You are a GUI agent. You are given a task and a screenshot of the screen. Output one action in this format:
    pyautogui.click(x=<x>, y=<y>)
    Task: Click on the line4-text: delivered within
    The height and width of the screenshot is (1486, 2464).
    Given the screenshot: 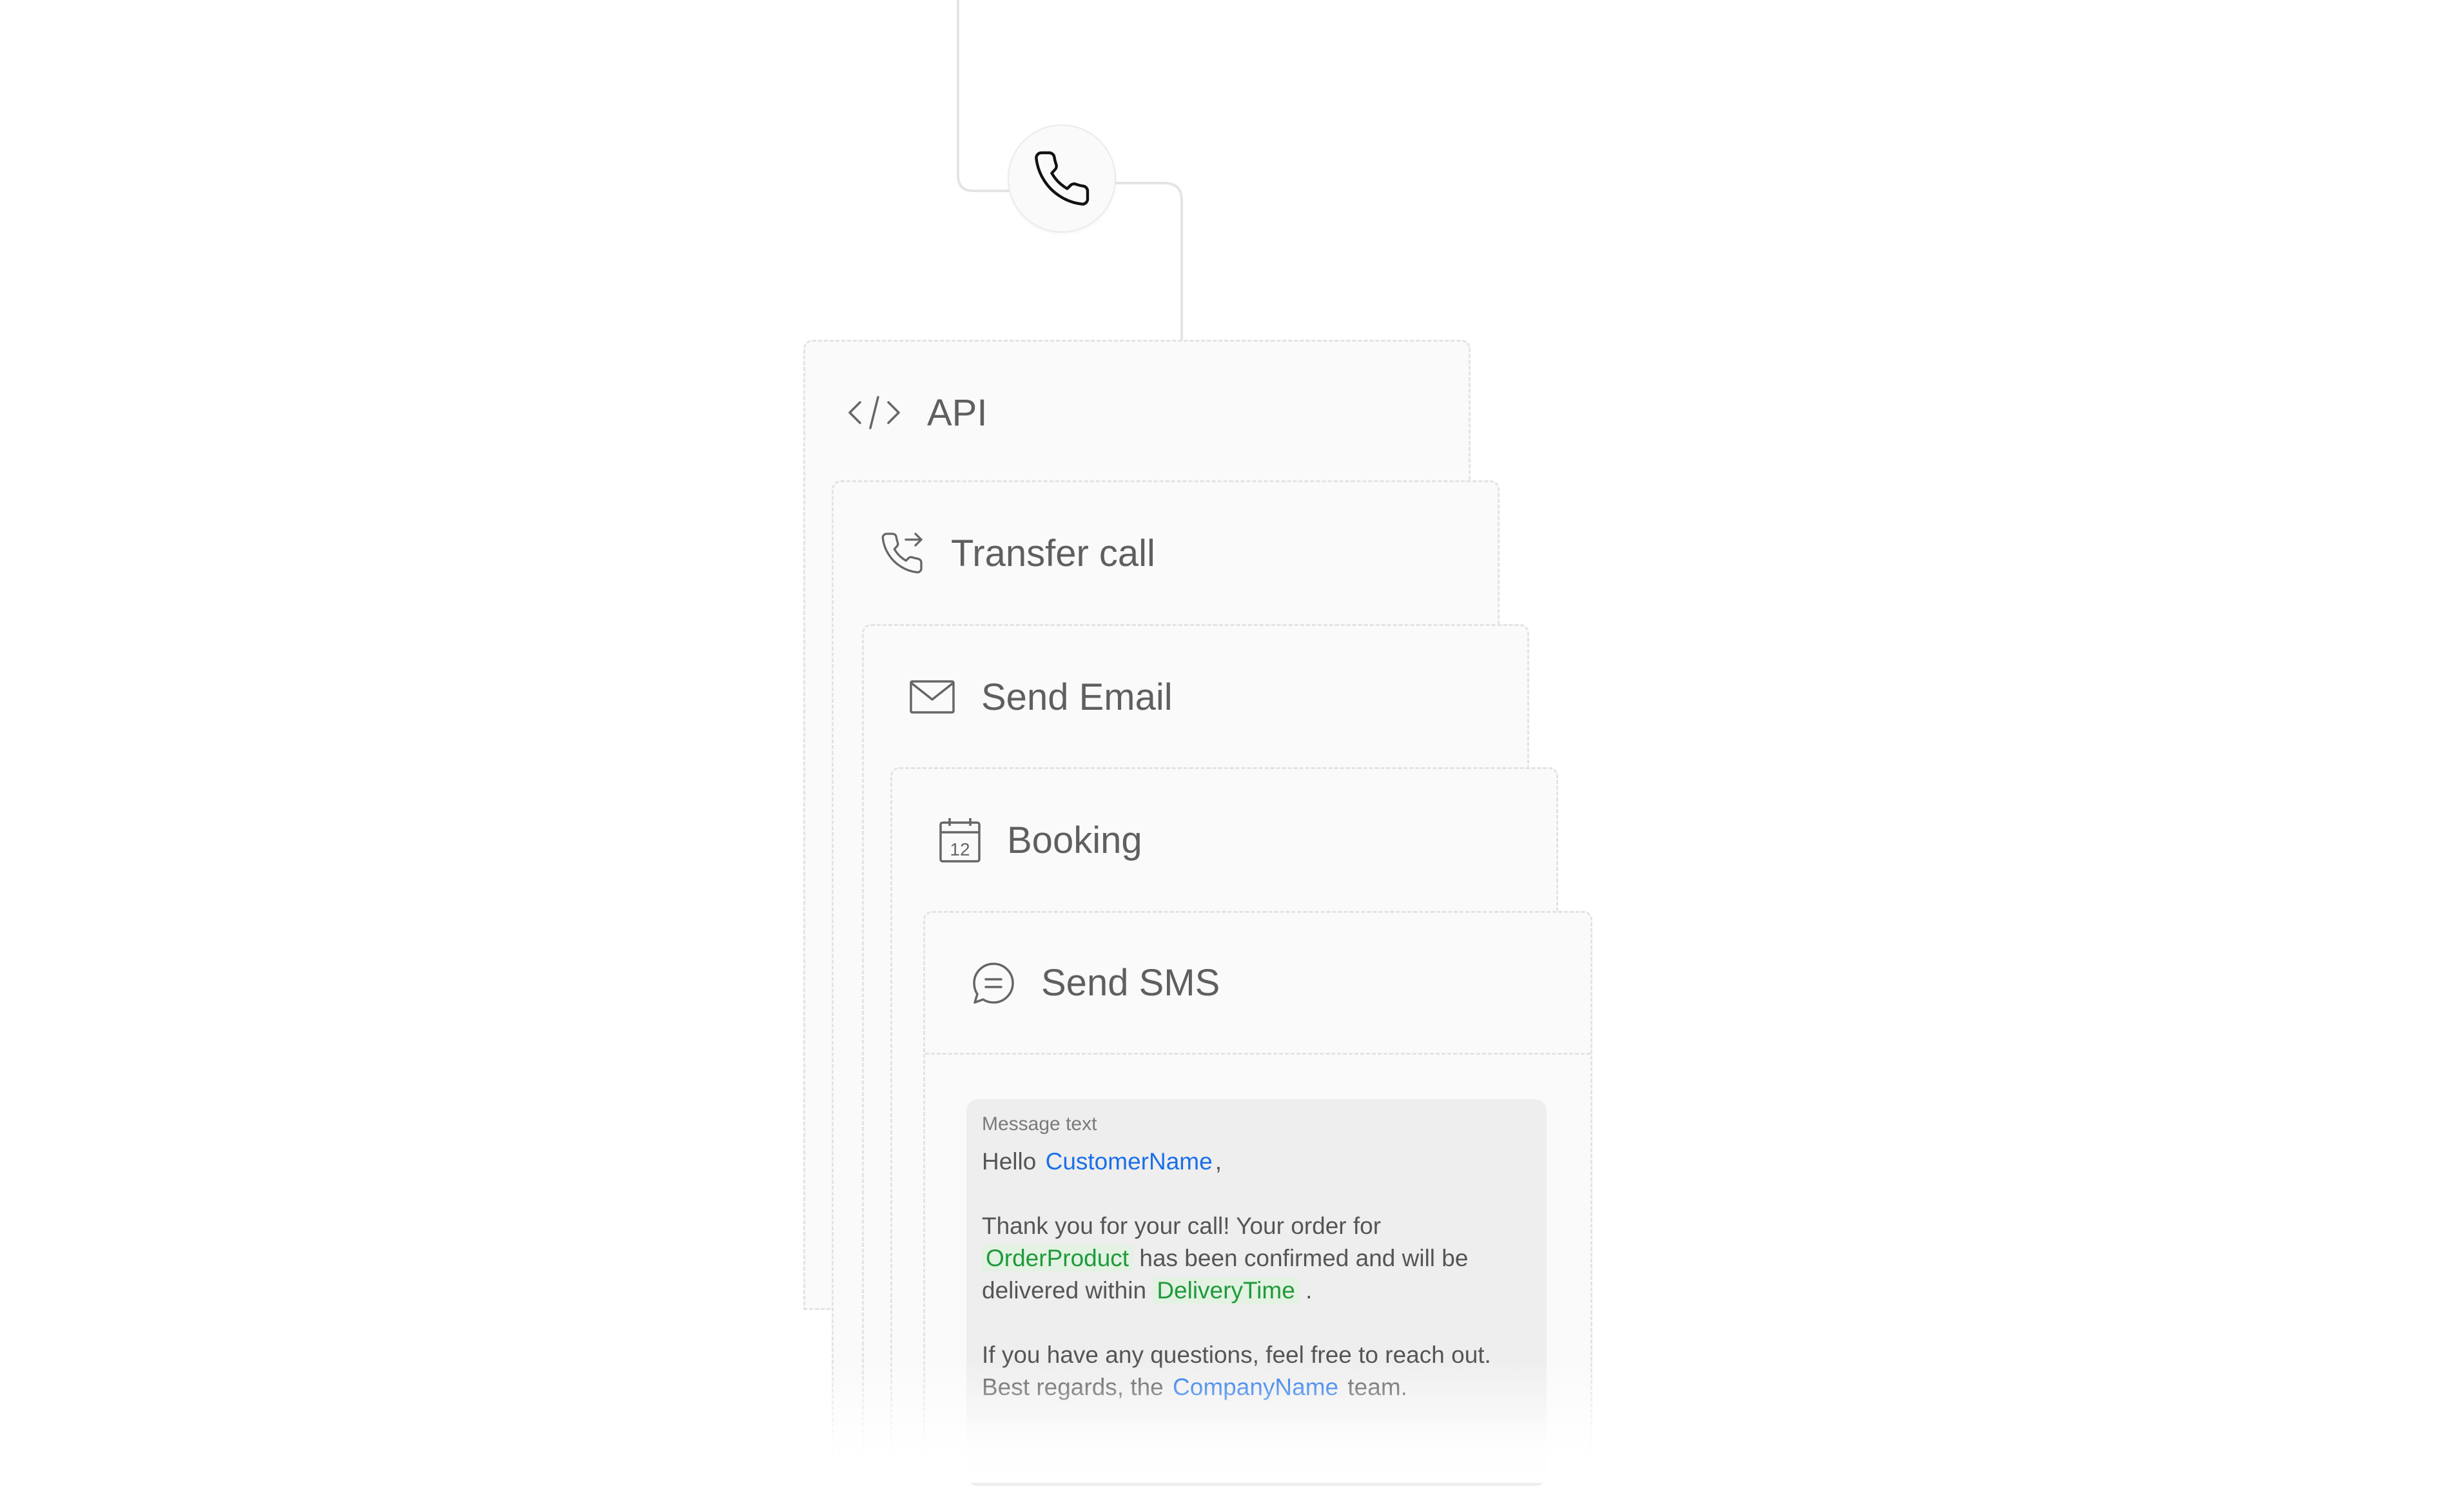 What is the action you would take?
    pyautogui.click(x=1064, y=1291)
    